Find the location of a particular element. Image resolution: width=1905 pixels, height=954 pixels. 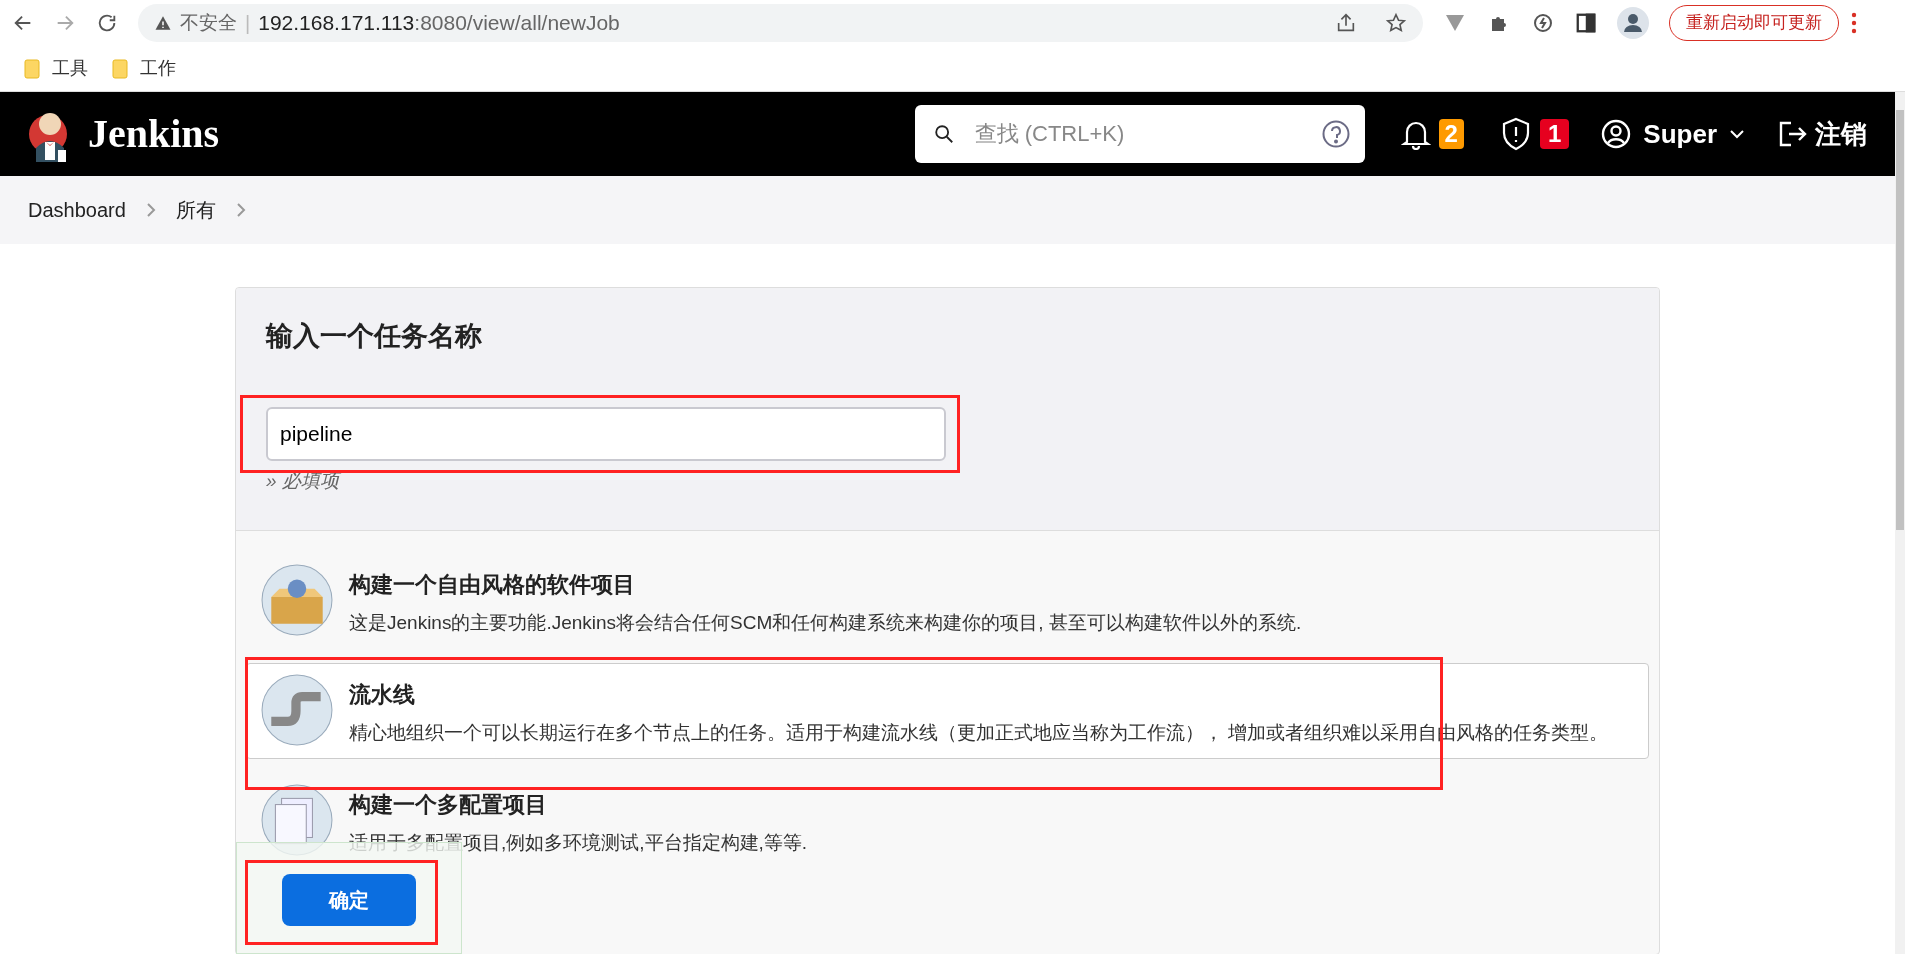

breadcrumb-link: Dashboard is located at coordinates (77, 210).